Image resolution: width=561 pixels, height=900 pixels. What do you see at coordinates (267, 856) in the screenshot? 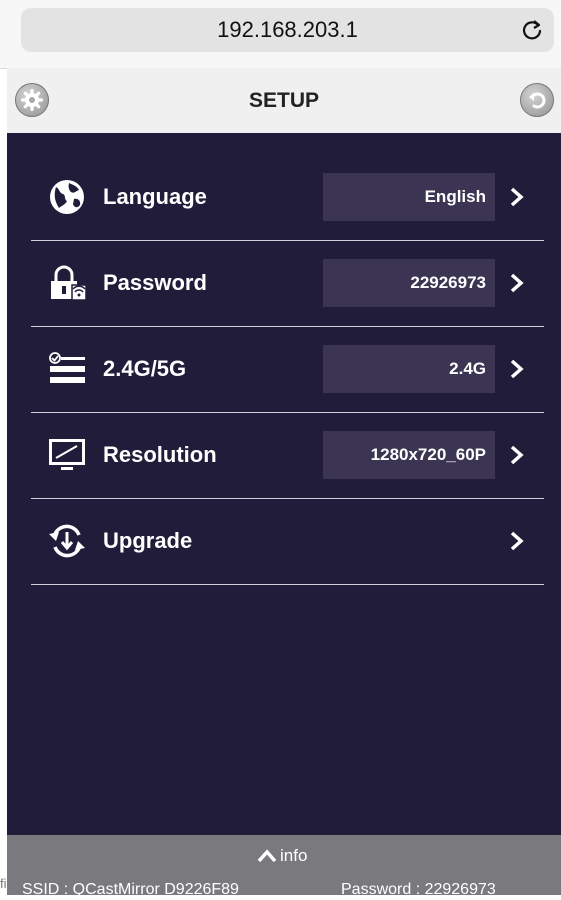
I see `chevron-up-icon` at bounding box center [267, 856].